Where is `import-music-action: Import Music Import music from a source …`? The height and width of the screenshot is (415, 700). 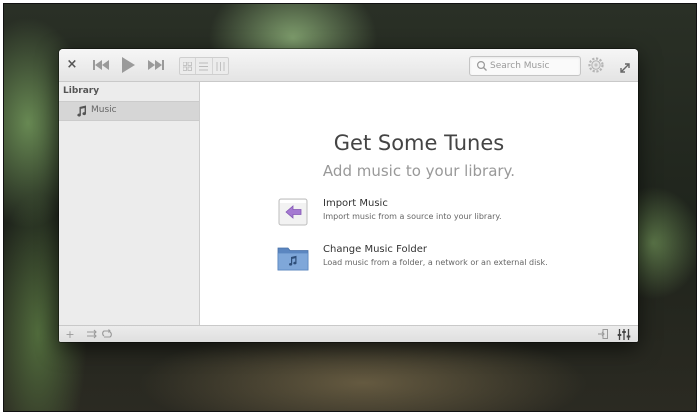 import-music-action: Import Music Import music from a source … is located at coordinates (437, 213).